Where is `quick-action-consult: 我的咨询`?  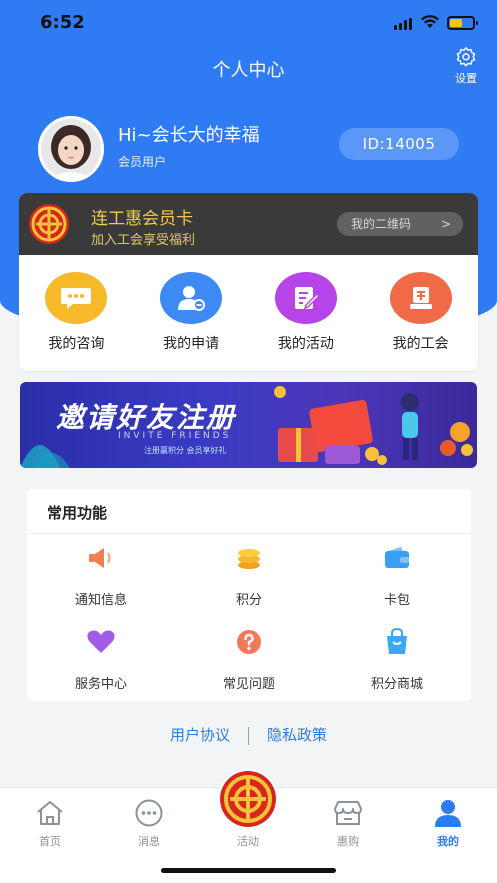 quick-action-consult: 我的咨询 is located at coordinates (76, 313).